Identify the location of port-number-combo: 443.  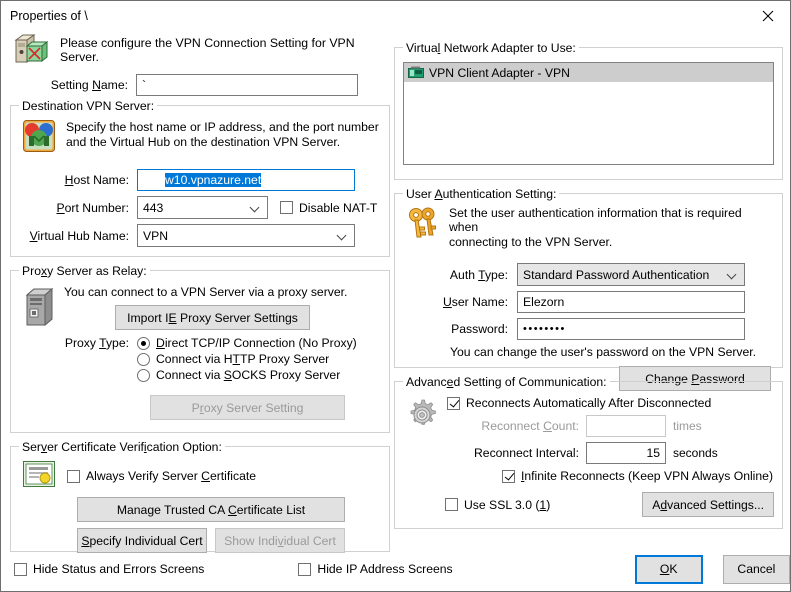
(202, 207).